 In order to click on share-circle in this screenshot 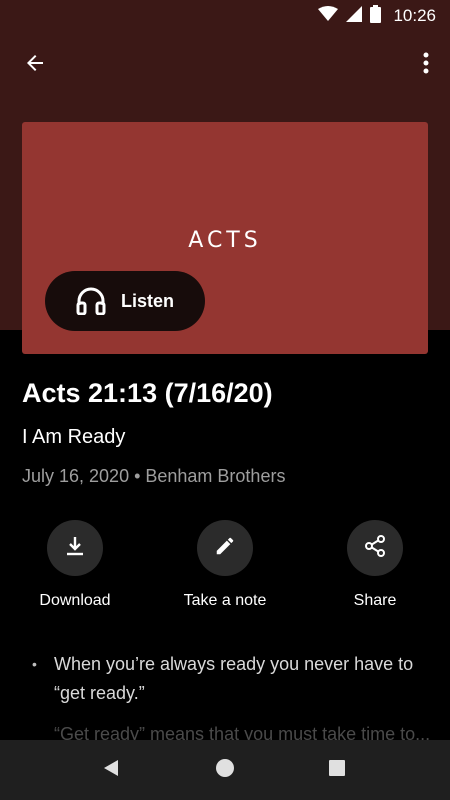, I will do `click(375, 548)`.